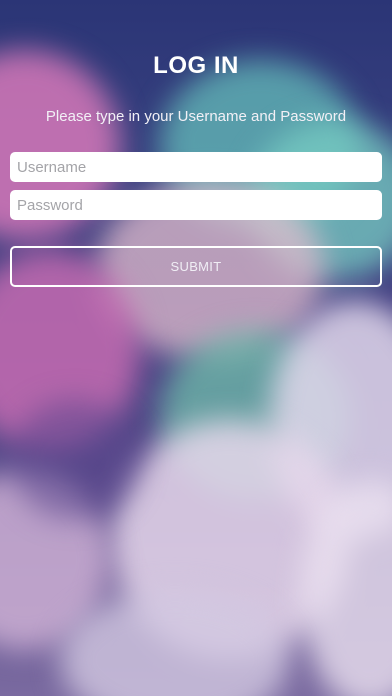 Image resolution: width=392 pixels, height=696 pixels. Describe the element at coordinates (196, 266) in the screenshot. I see `submit-button: SUBMIT` at that location.